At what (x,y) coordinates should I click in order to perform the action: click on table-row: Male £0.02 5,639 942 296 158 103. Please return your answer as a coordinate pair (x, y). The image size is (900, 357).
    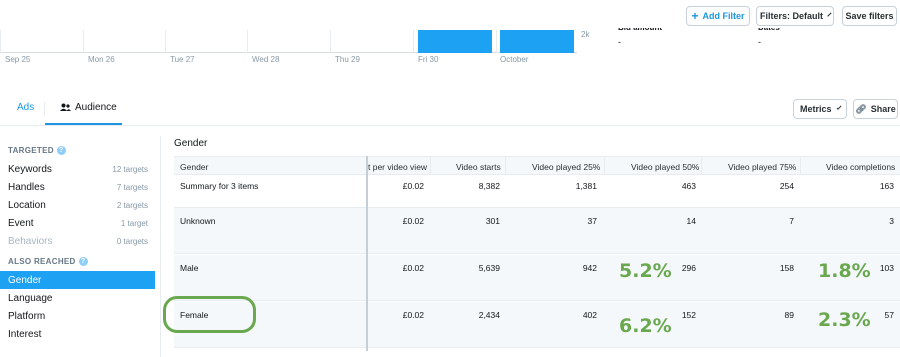
    Looking at the image, I should click on (537, 278).